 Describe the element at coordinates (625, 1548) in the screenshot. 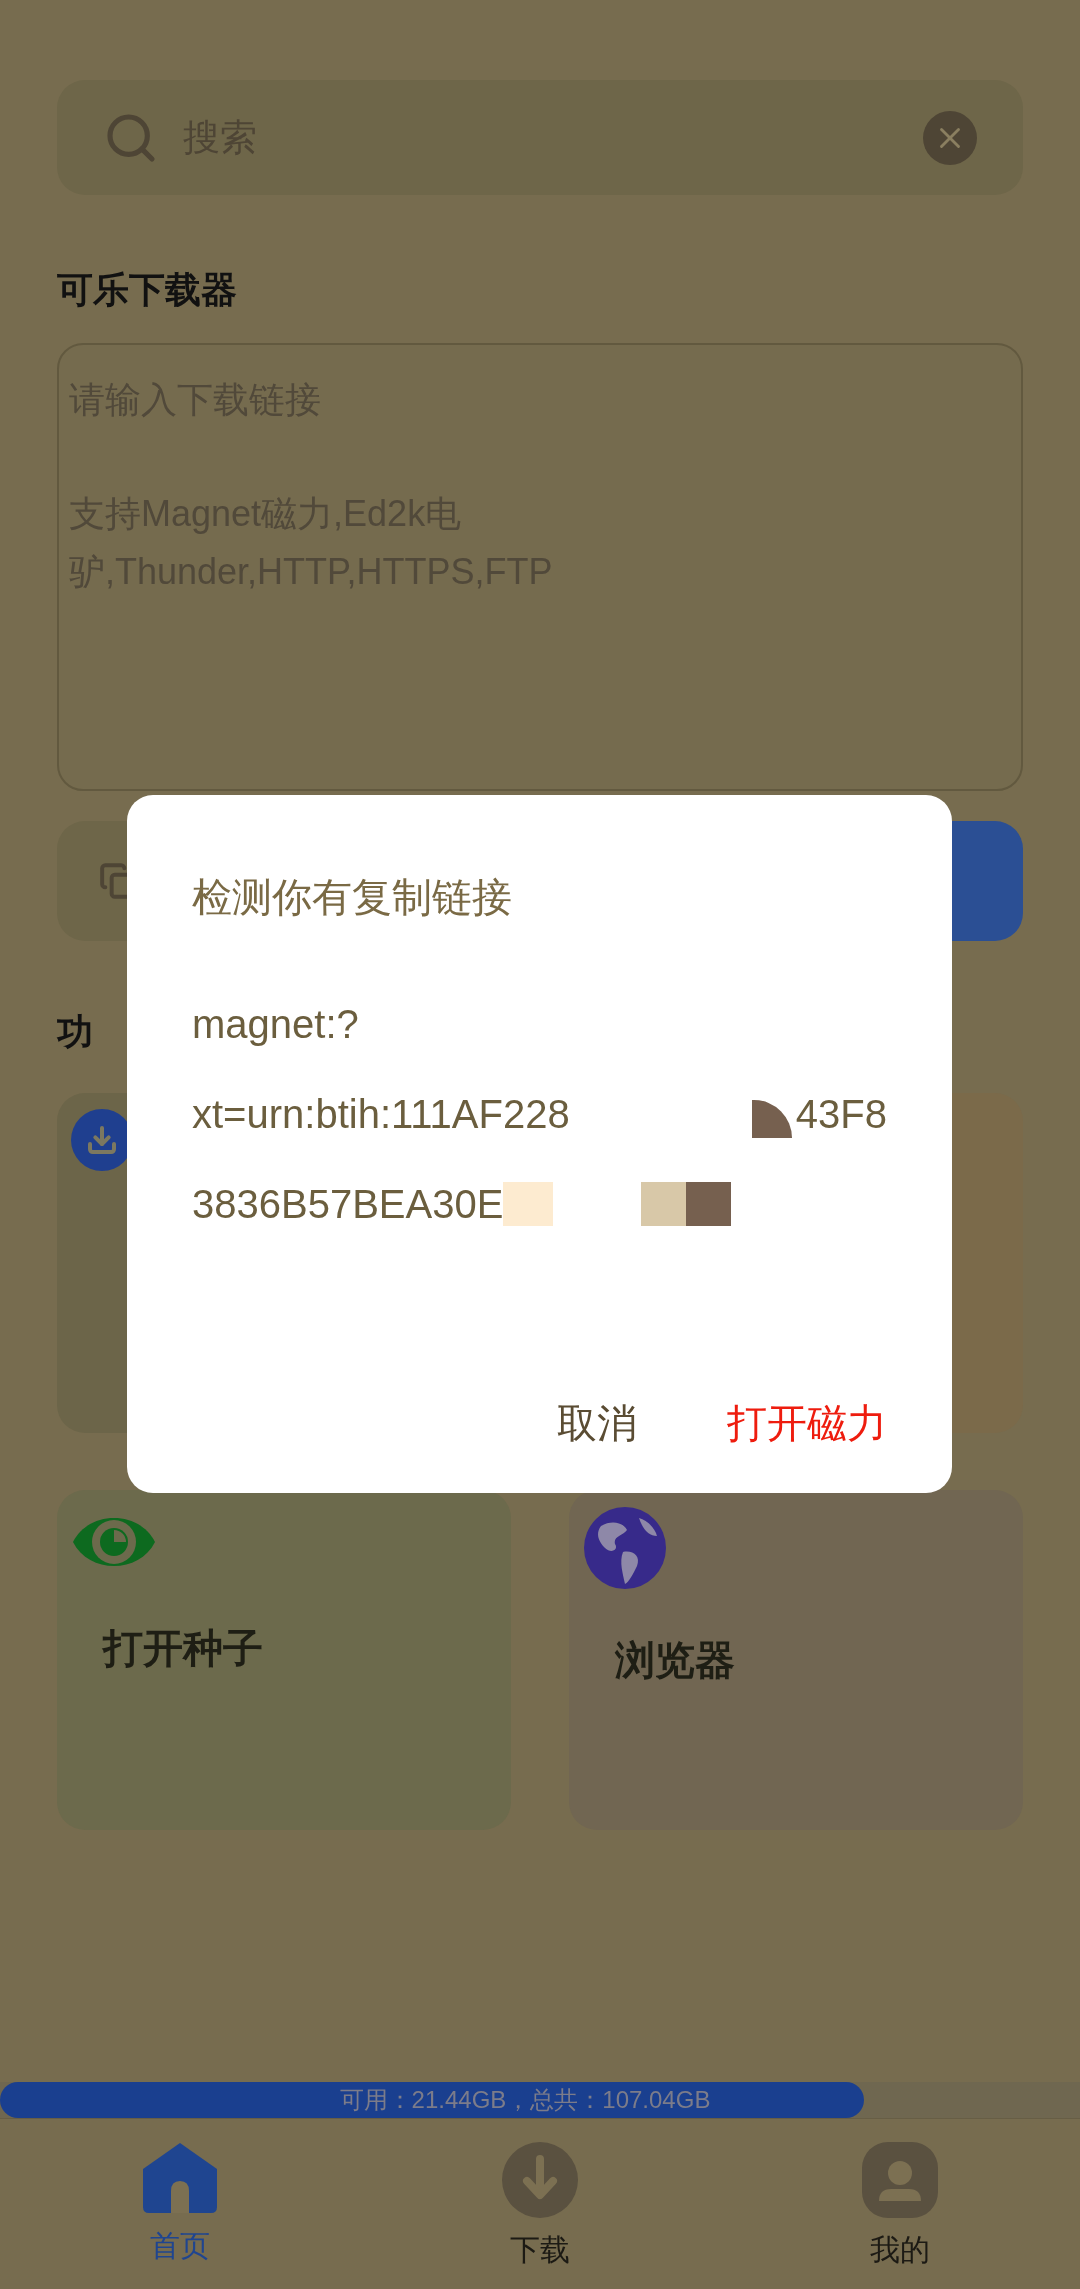

I see `globe-icon` at that location.